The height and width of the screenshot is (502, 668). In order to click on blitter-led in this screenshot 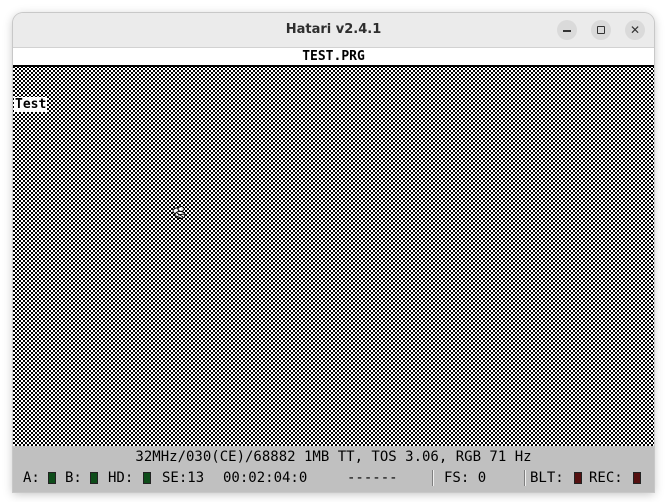, I will do `click(578, 478)`.